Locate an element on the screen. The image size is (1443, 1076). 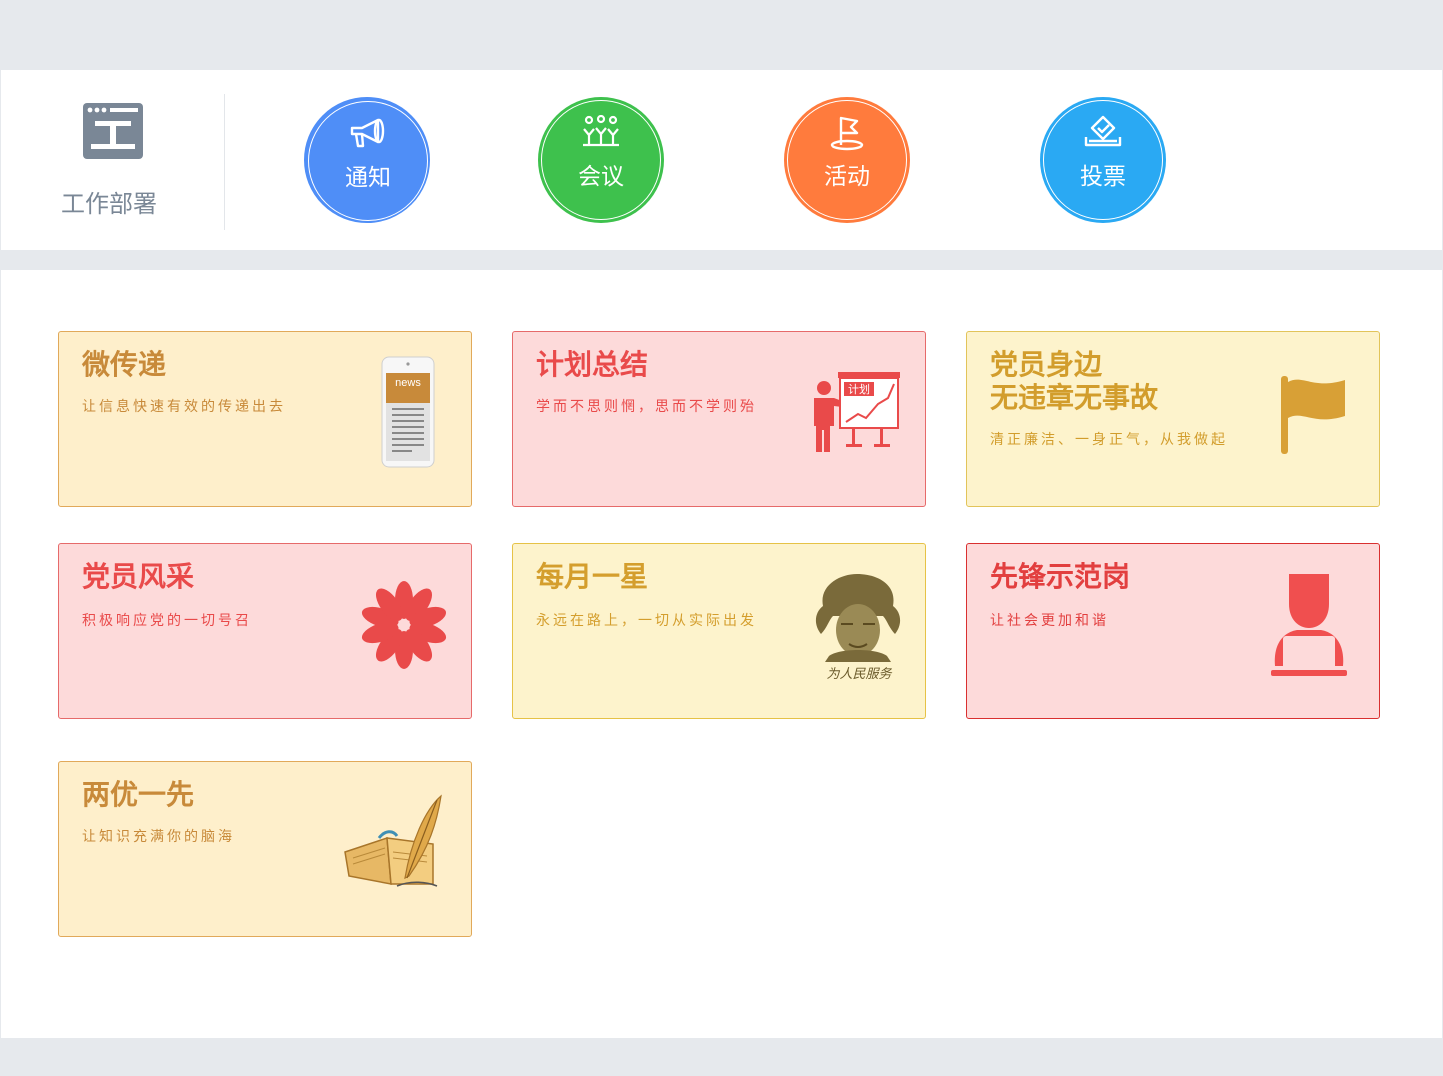
portrait-caption: 为人民服务 is located at coordinates (859, 674).